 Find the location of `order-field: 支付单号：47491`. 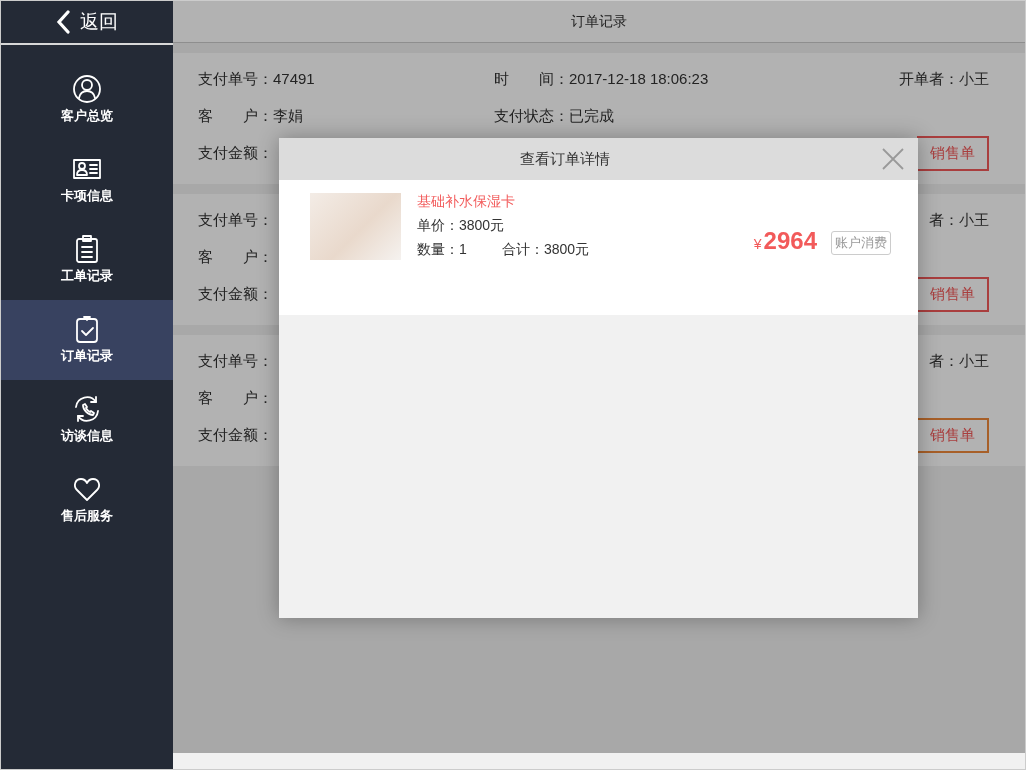

order-field: 支付单号：47491 is located at coordinates (256, 79).